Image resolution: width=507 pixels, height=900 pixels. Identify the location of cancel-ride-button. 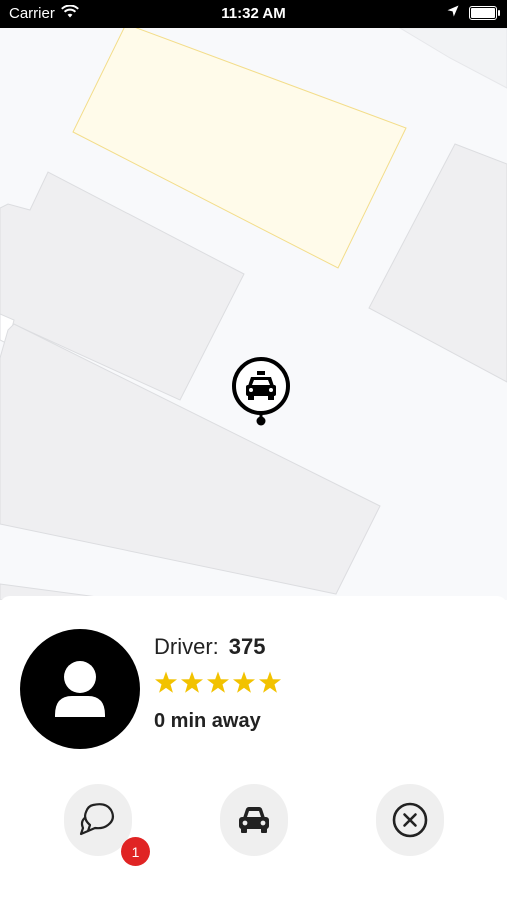
(410, 820).